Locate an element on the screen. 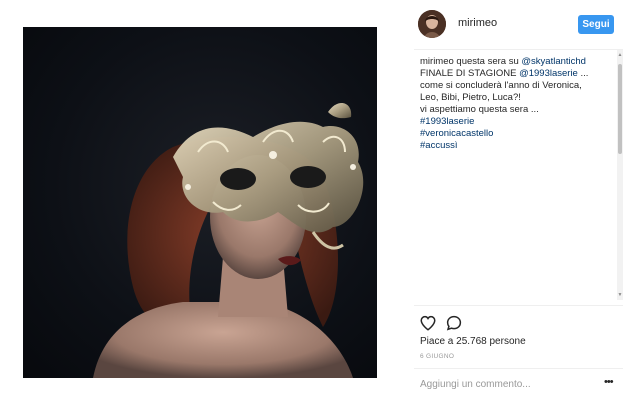 This screenshot has height=400, width=623. likes-count: Piace a 25.768 persone is located at coordinates (473, 341).